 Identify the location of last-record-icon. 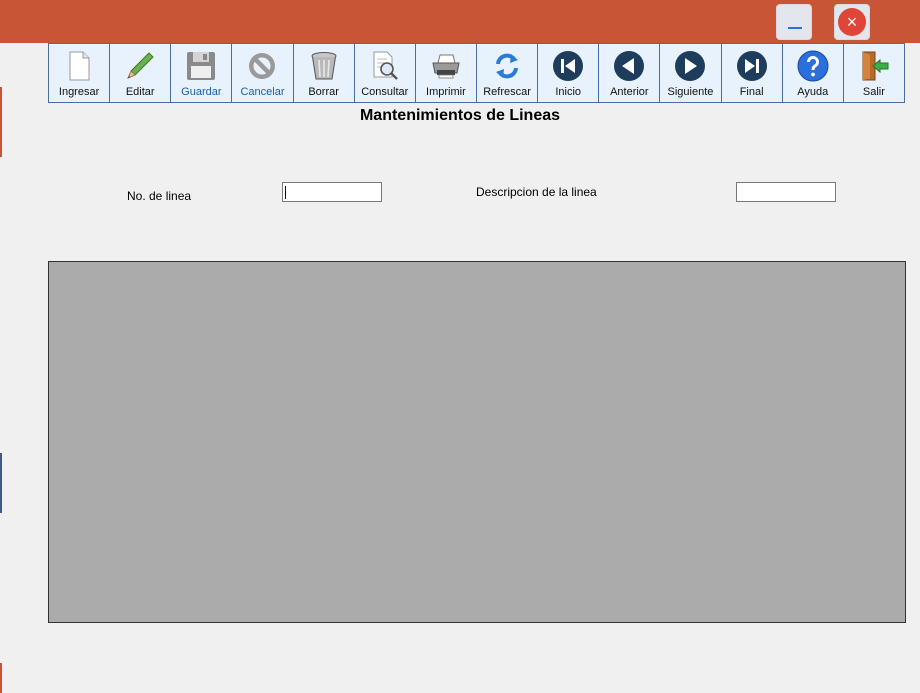
(751, 66).